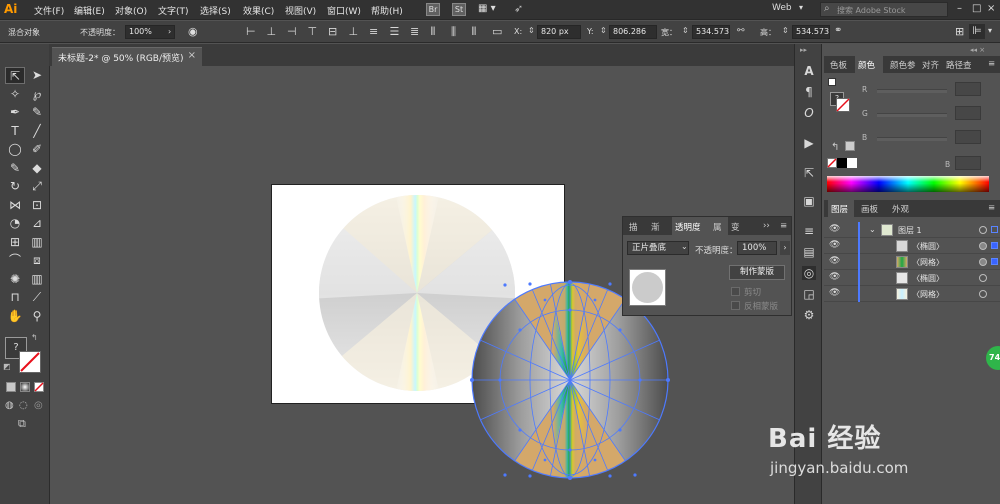  I want to click on draw-inside-icon: ◎, so click(38, 405).